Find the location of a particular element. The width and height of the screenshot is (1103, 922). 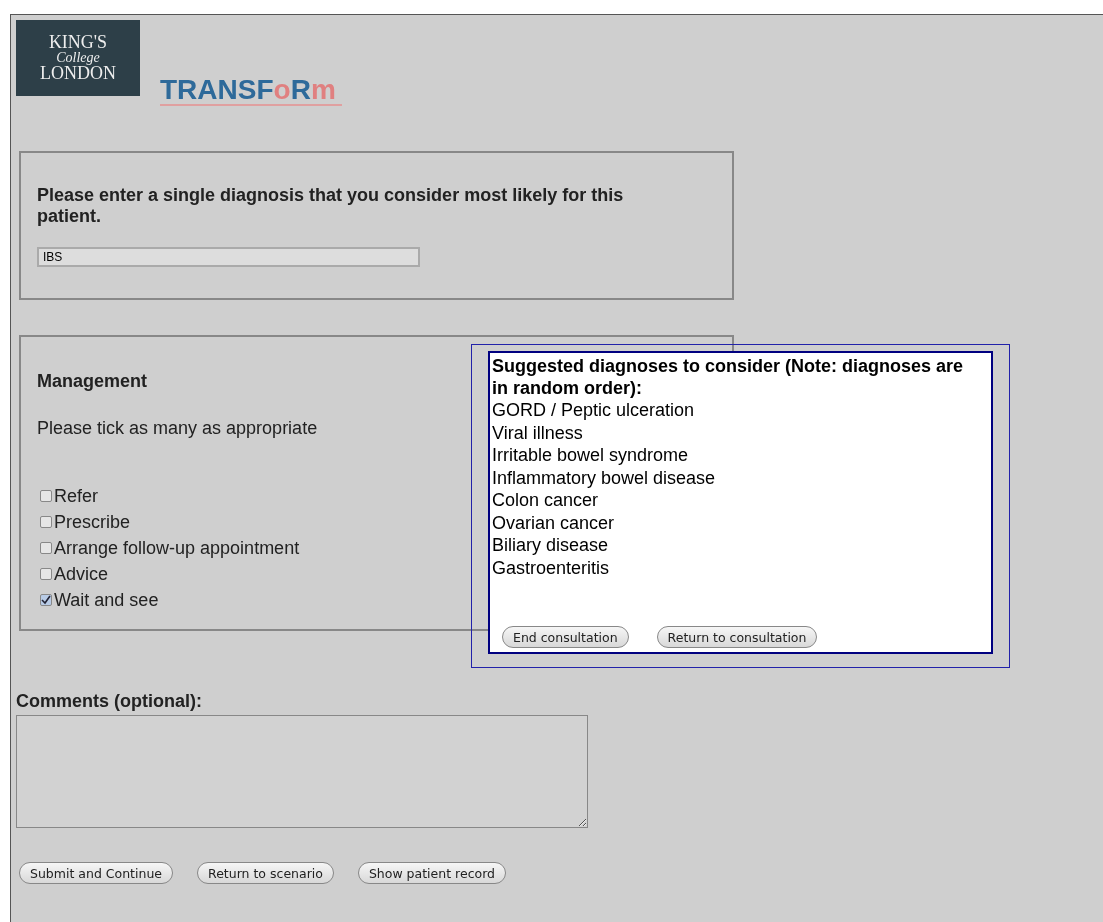

suggested-diagnosis: Irritable bowel syndrome is located at coordinates (591, 455).